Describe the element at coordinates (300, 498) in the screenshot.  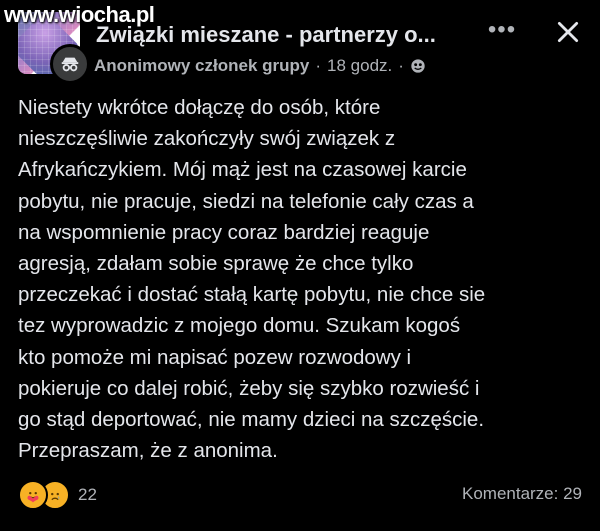
I see `post-footer: 22 Komentarze: 29` at that location.